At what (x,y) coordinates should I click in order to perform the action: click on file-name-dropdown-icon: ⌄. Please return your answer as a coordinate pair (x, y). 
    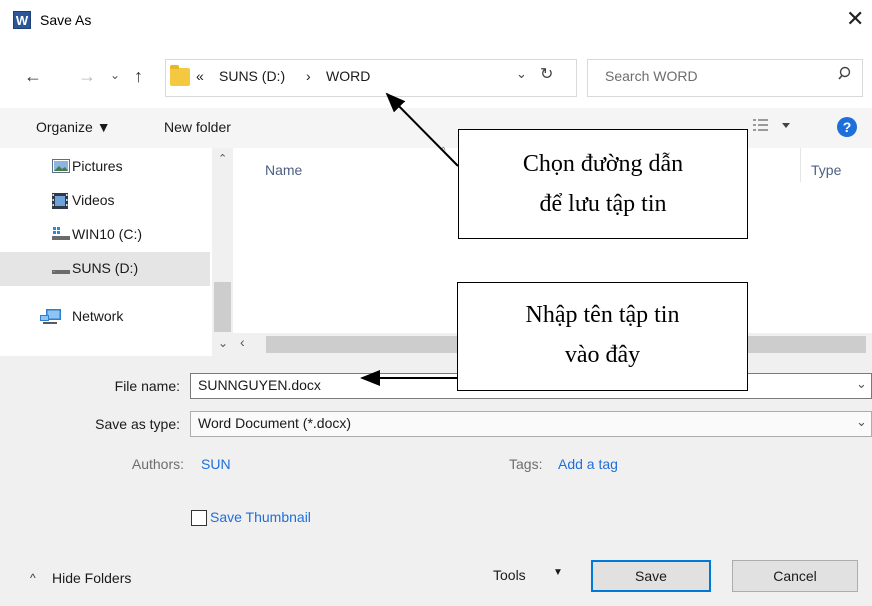
    Looking at the image, I should click on (861, 384).